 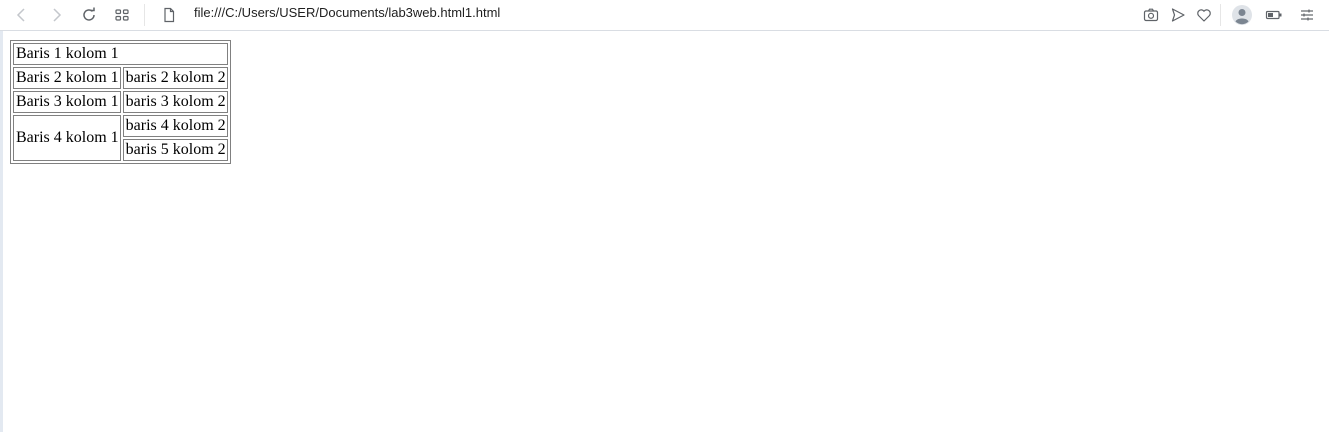 I want to click on table-cell: Baris 3 kolom 1, so click(x=67, y=102).